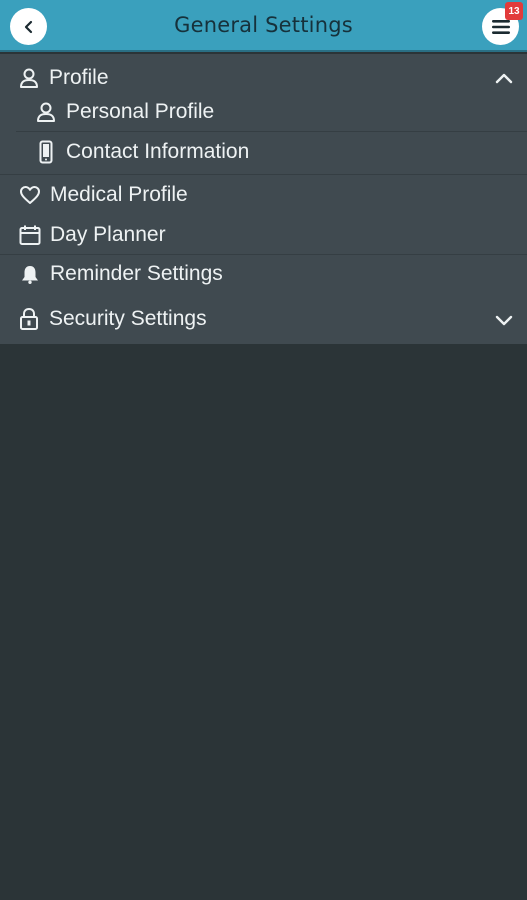  I want to click on menu-item-label: Profile, so click(79, 77).